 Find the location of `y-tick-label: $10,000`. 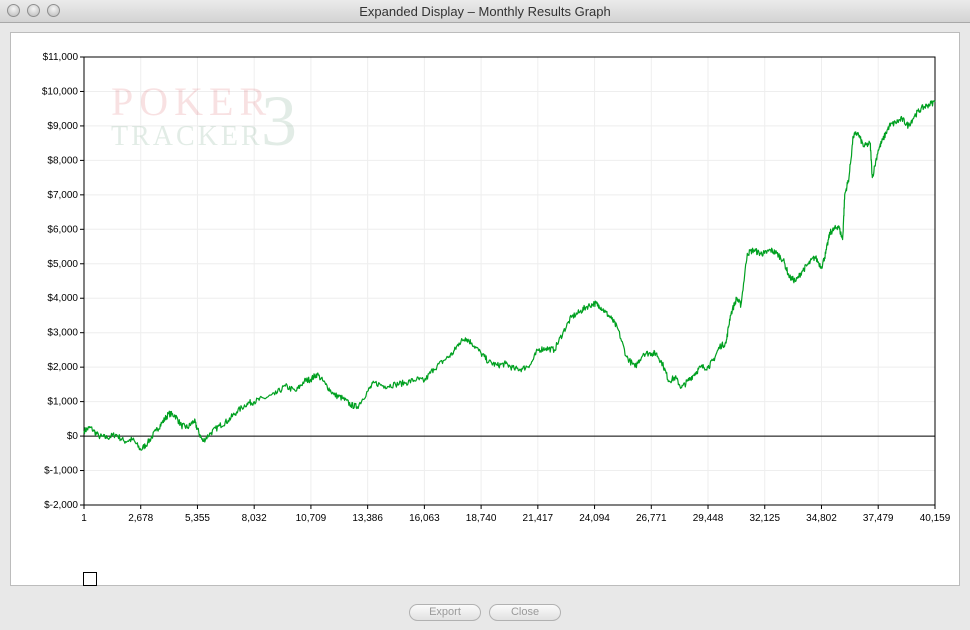

y-tick-label: $10,000 is located at coordinates (60, 91).